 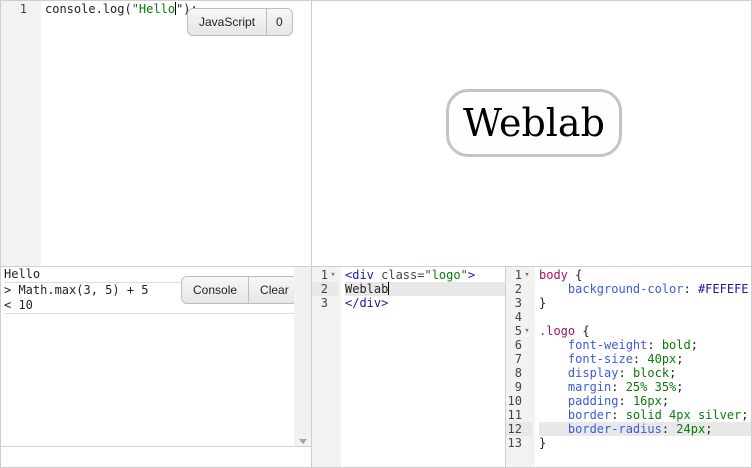 What do you see at coordinates (575, 387) in the screenshot?
I see `code-token: margin` at bounding box center [575, 387].